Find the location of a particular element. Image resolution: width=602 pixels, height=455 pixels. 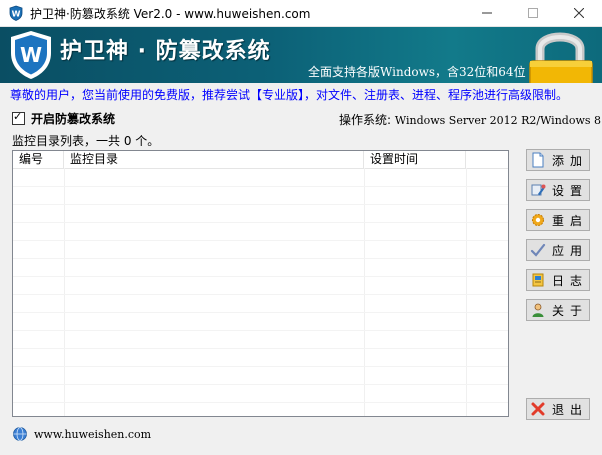

os-info: 操作系统: Windows Server 2012 R2/Windows 8 is located at coordinates (470, 119).